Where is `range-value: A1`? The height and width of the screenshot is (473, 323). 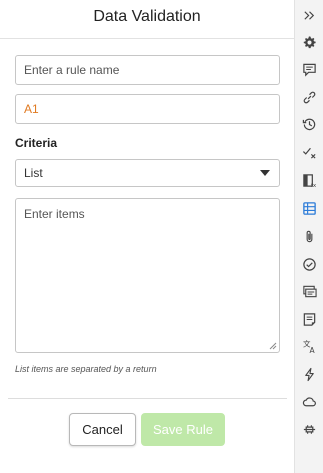 range-value: A1 is located at coordinates (31, 109).